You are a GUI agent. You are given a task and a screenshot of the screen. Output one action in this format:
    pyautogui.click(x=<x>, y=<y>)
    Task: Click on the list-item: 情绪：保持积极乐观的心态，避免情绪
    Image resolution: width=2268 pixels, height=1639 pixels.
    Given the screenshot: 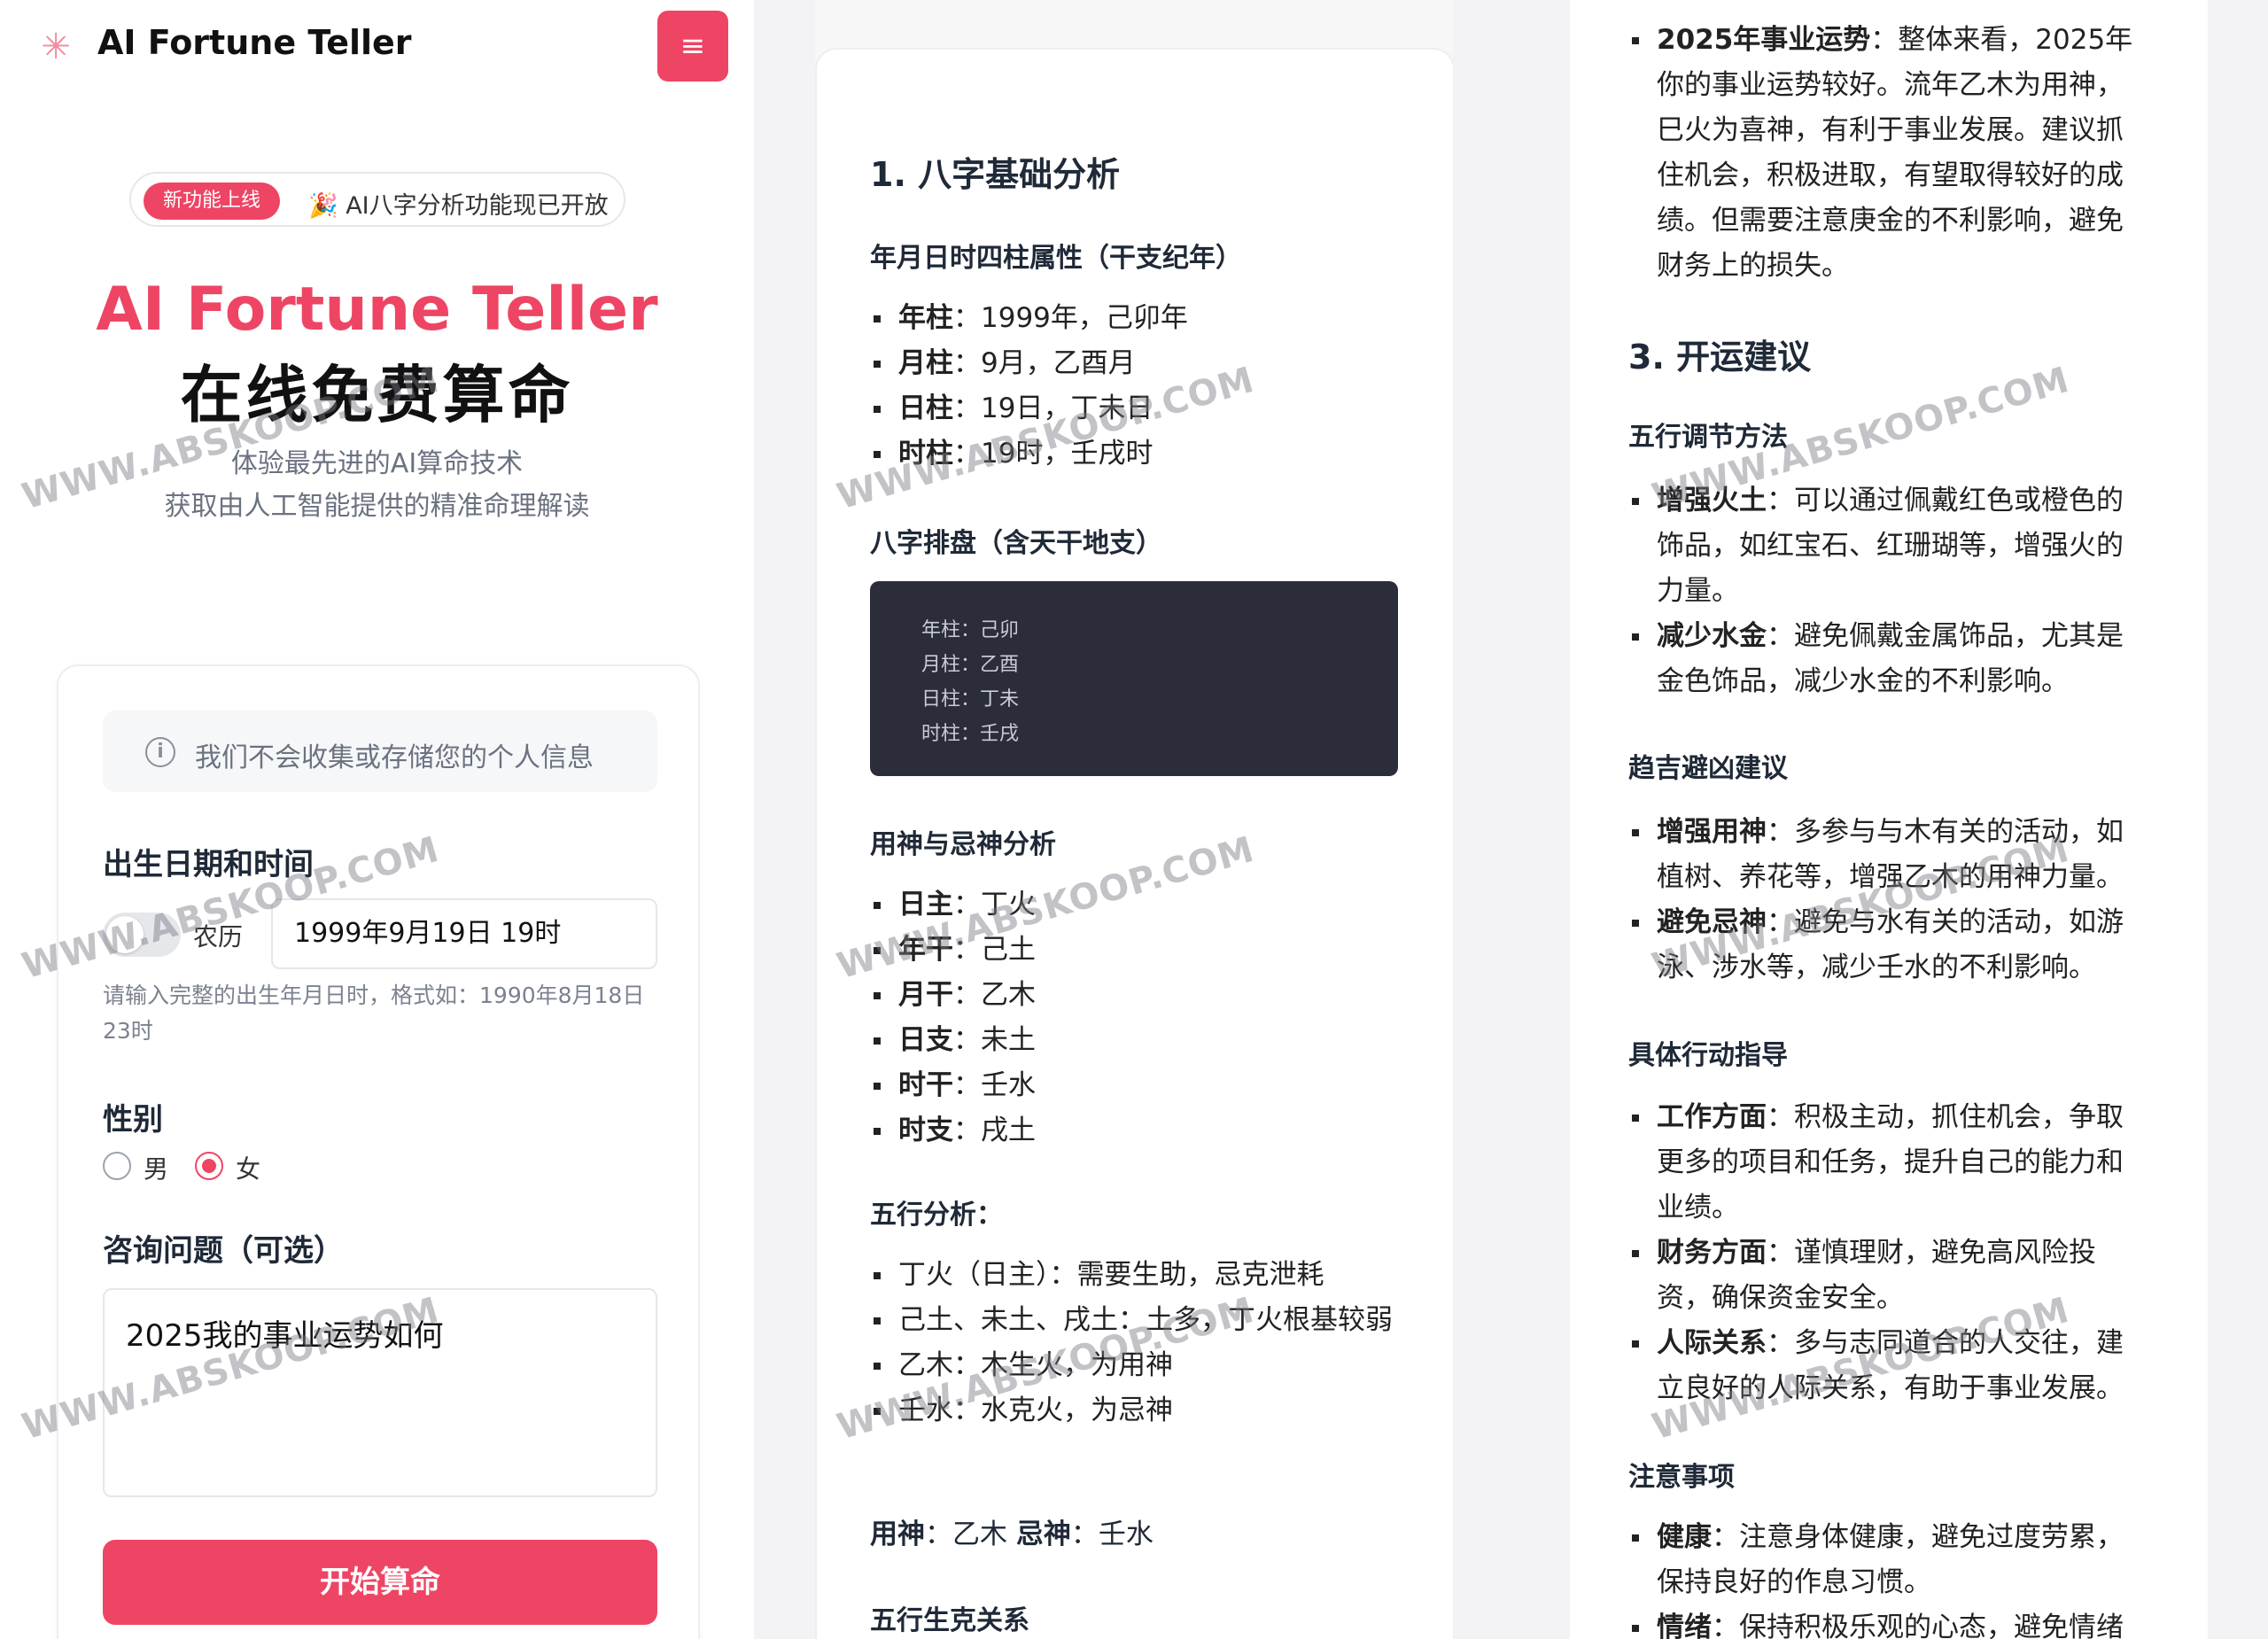 What is the action you would take?
    pyautogui.click(x=1885, y=1622)
    